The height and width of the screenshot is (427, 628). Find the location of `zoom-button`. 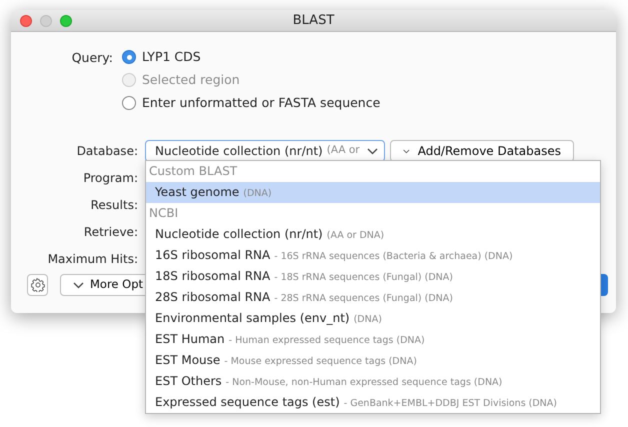

zoom-button is located at coordinates (66, 21).